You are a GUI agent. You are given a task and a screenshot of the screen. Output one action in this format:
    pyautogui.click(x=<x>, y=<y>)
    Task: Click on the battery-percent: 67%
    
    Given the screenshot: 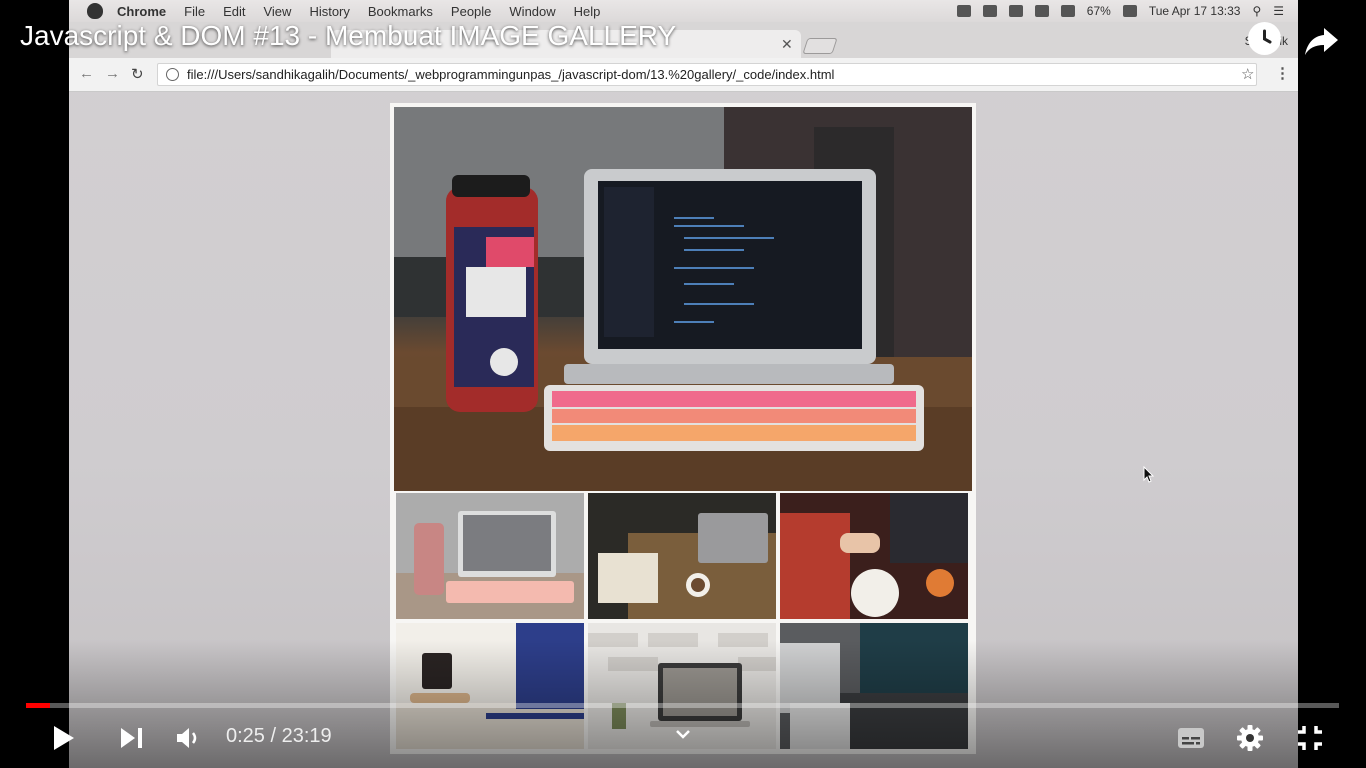 What is the action you would take?
    pyautogui.click(x=1099, y=11)
    